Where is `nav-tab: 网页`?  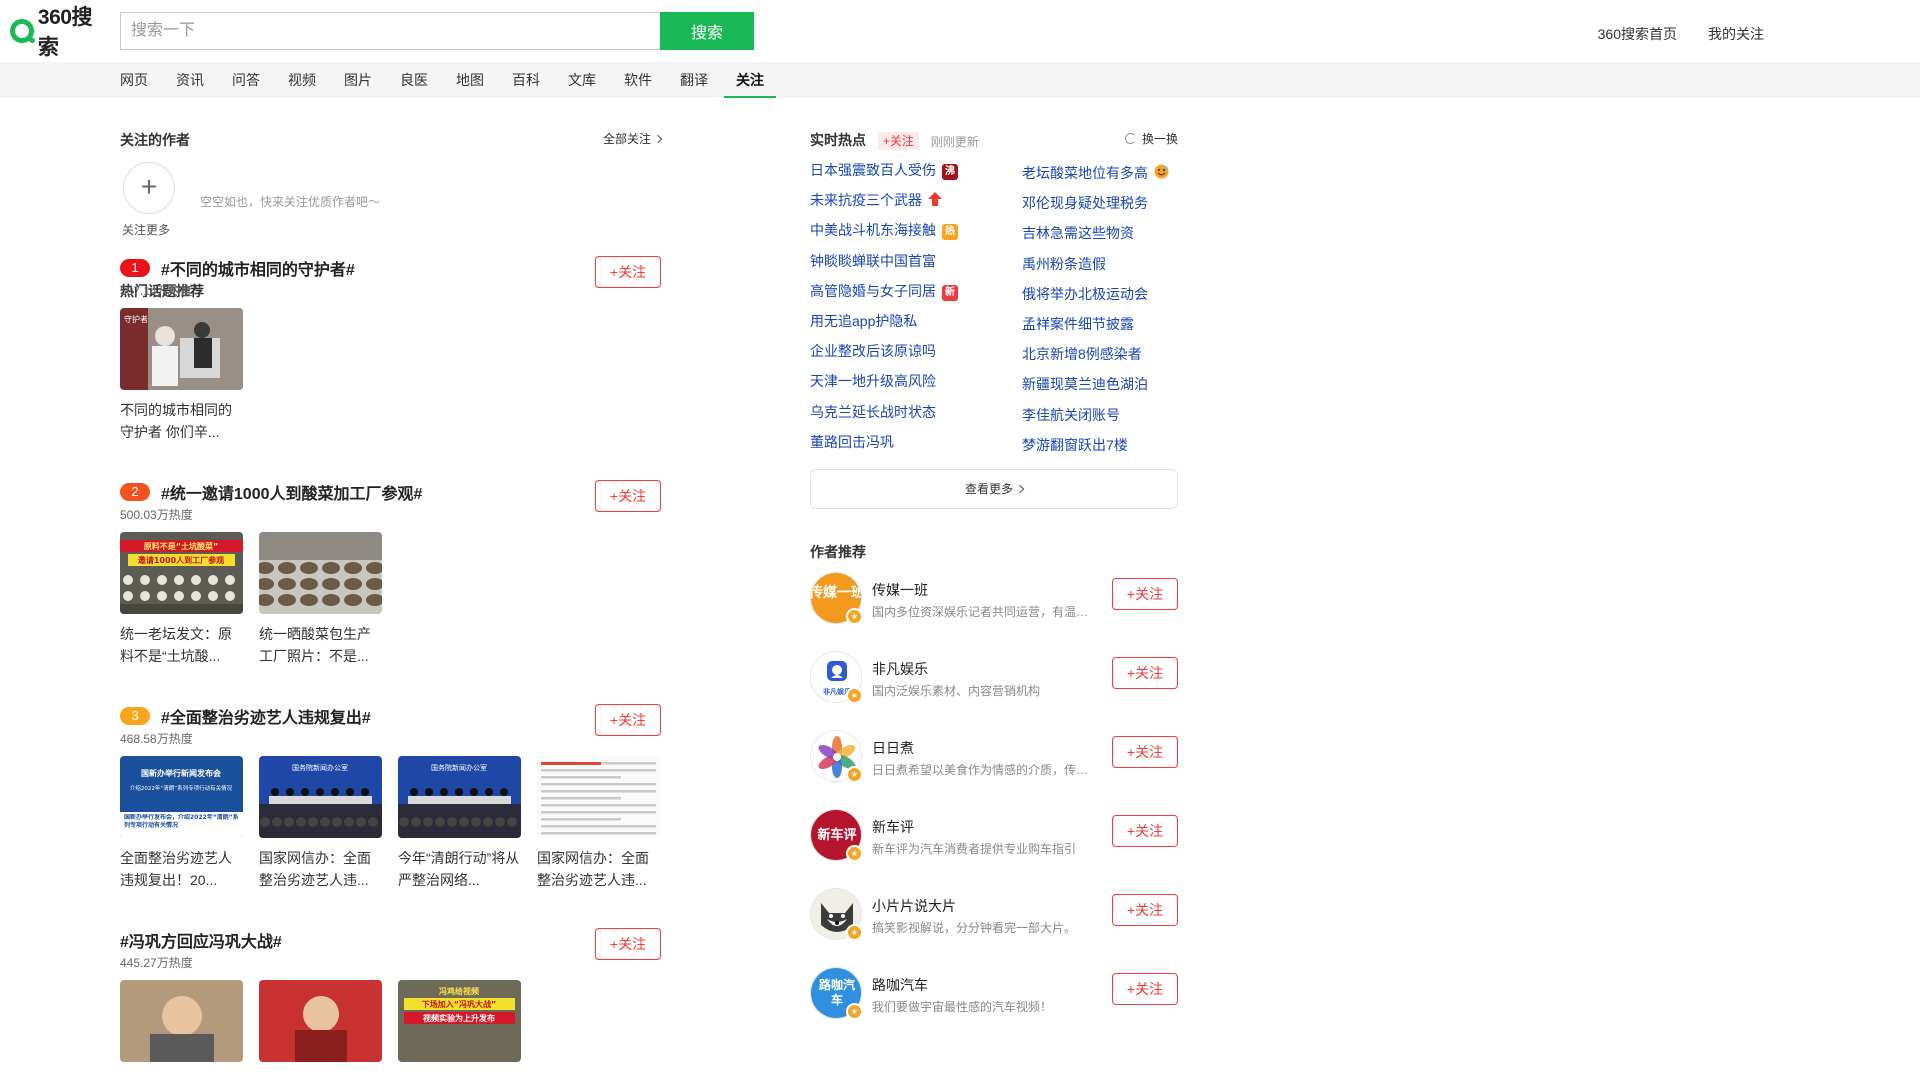
nav-tab: 网页 is located at coordinates (134, 80).